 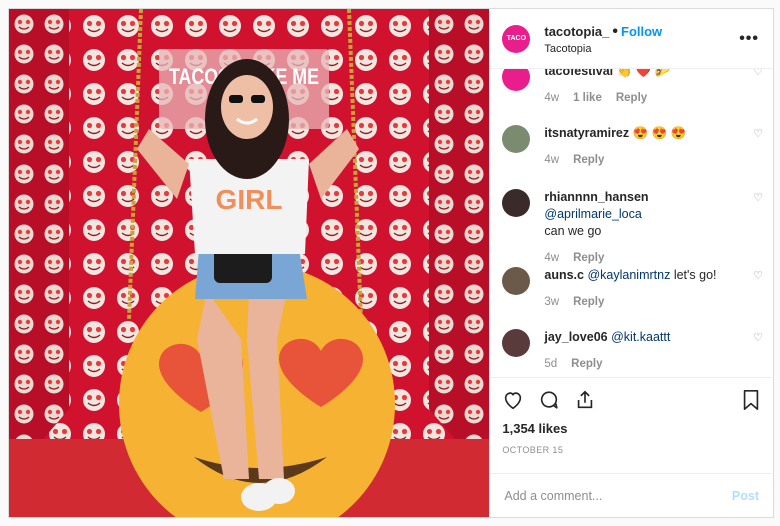 I want to click on comment-username: tacofestival, so click(x=578, y=73).